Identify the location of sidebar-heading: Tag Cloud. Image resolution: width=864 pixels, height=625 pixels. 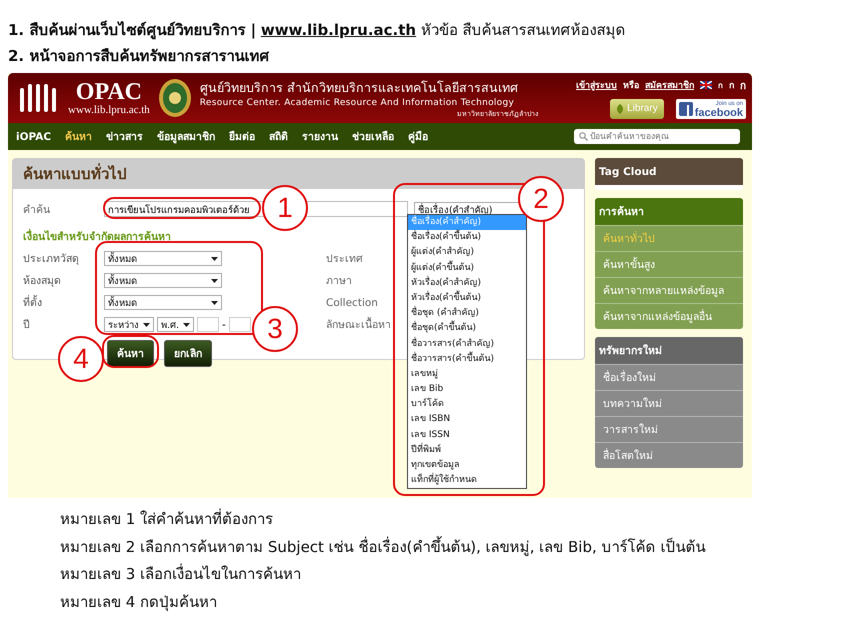
(669, 171).